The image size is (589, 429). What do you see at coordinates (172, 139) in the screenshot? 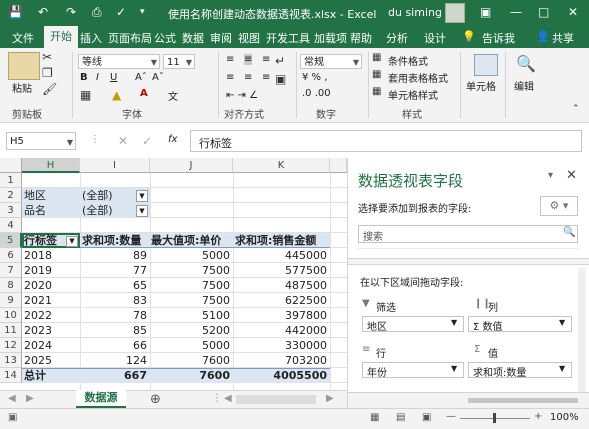
I see `insert-function-button: fx` at bounding box center [172, 139].